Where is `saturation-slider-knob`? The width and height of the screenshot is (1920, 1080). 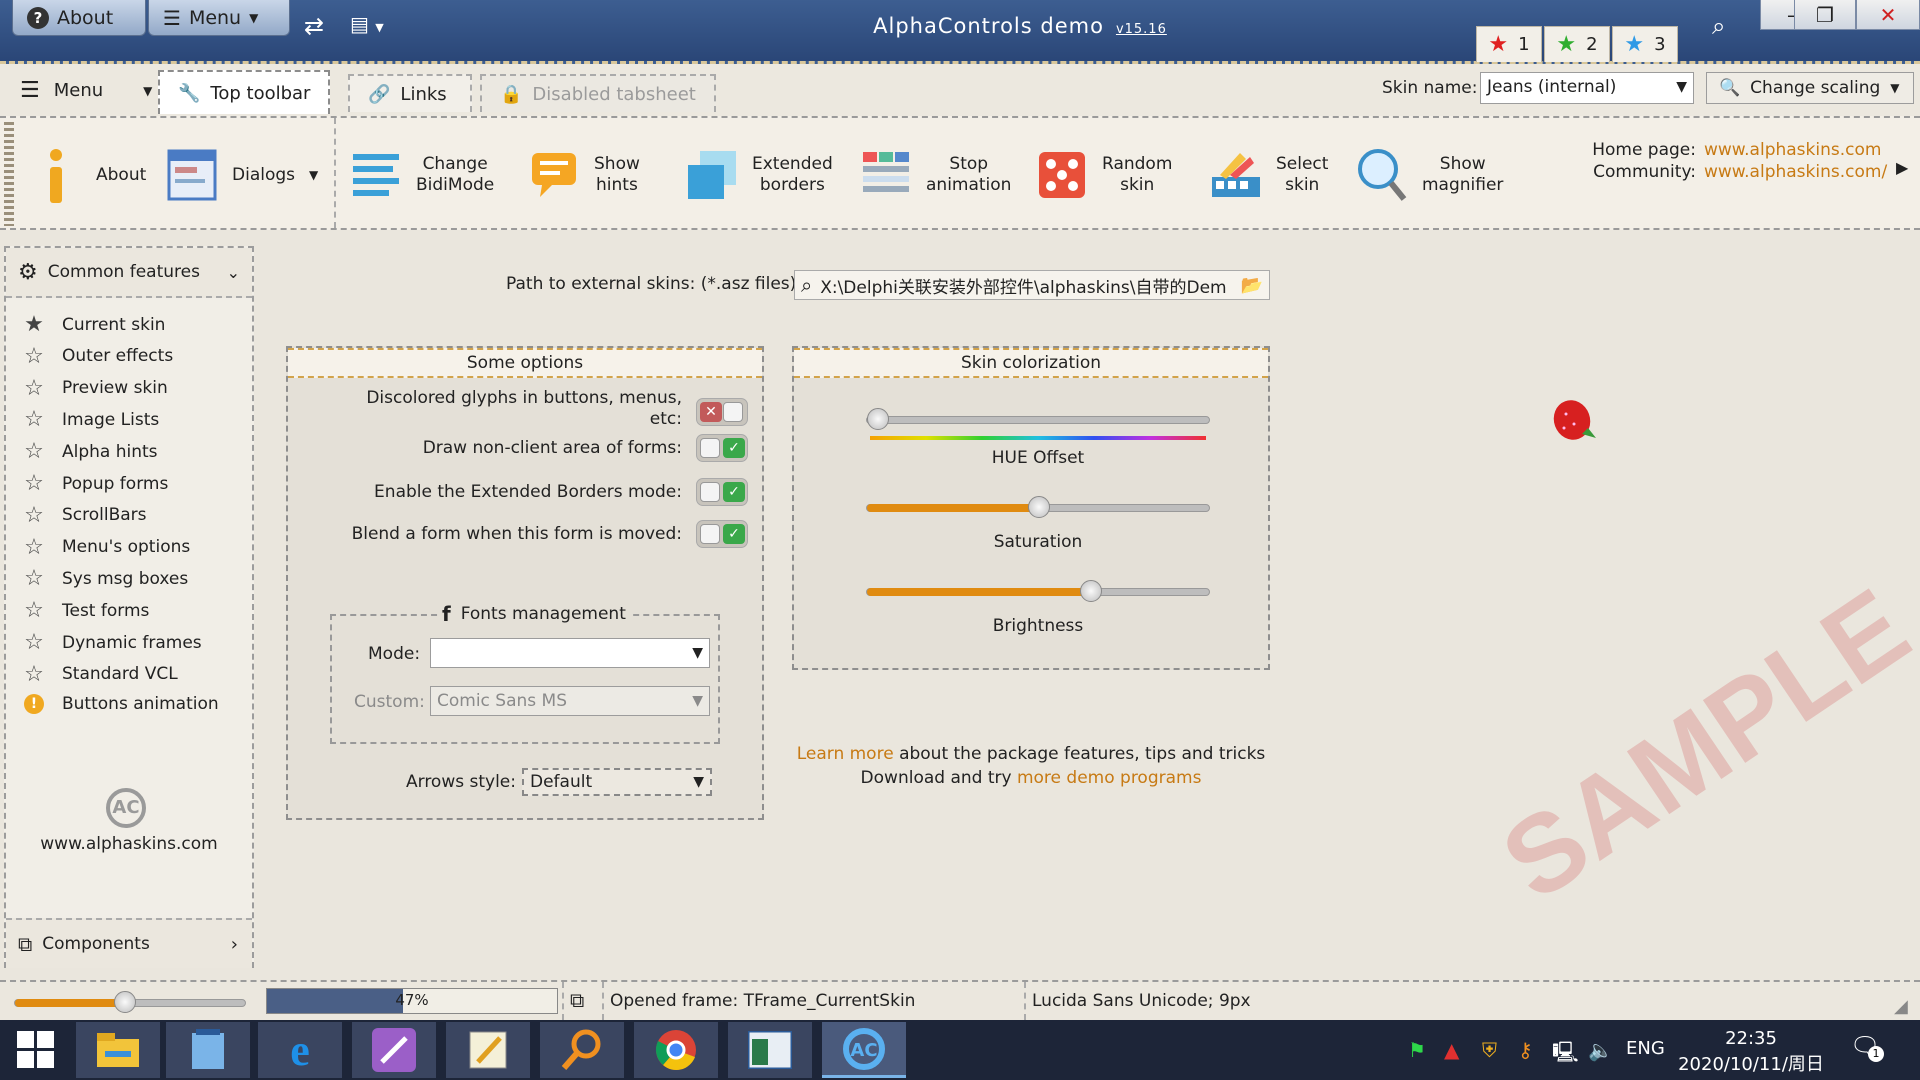 saturation-slider-knob is located at coordinates (1039, 507).